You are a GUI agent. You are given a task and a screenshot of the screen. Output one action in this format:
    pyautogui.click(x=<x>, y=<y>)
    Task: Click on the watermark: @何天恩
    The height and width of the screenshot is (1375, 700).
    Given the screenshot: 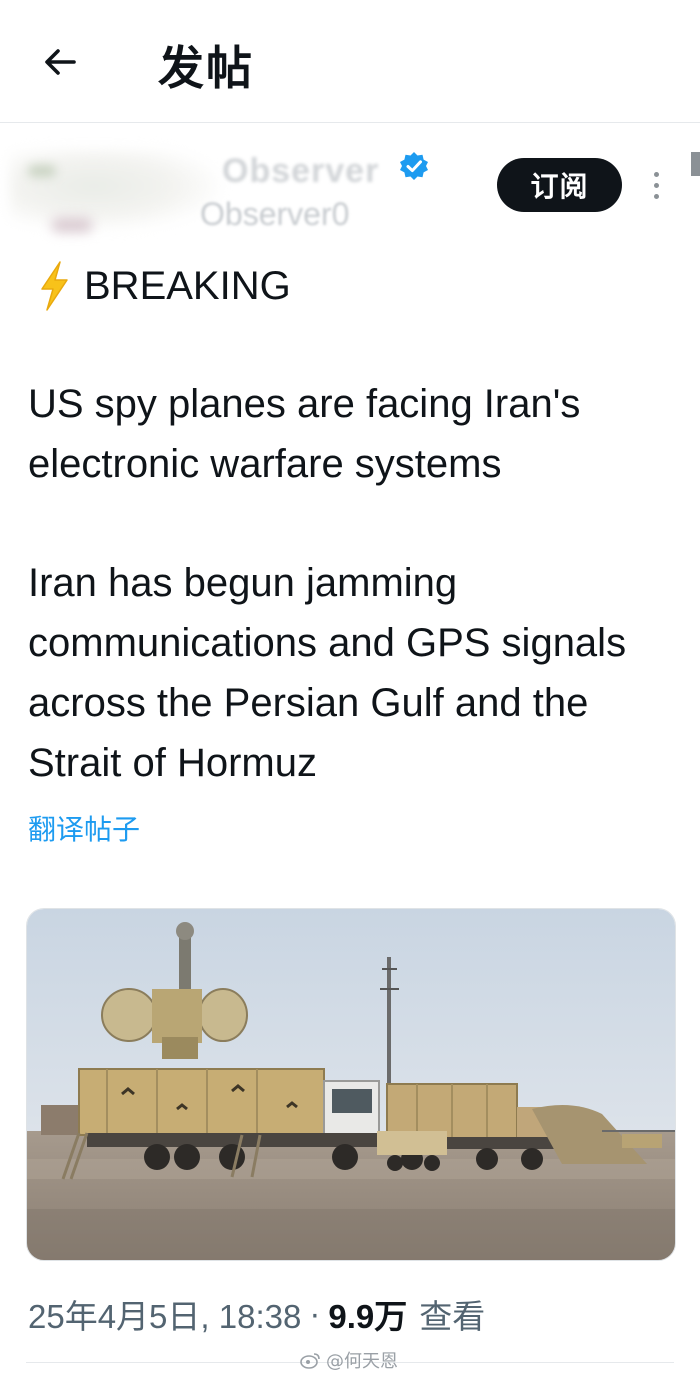 What is the action you would take?
    pyautogui.click(x=349, y=1360)
    